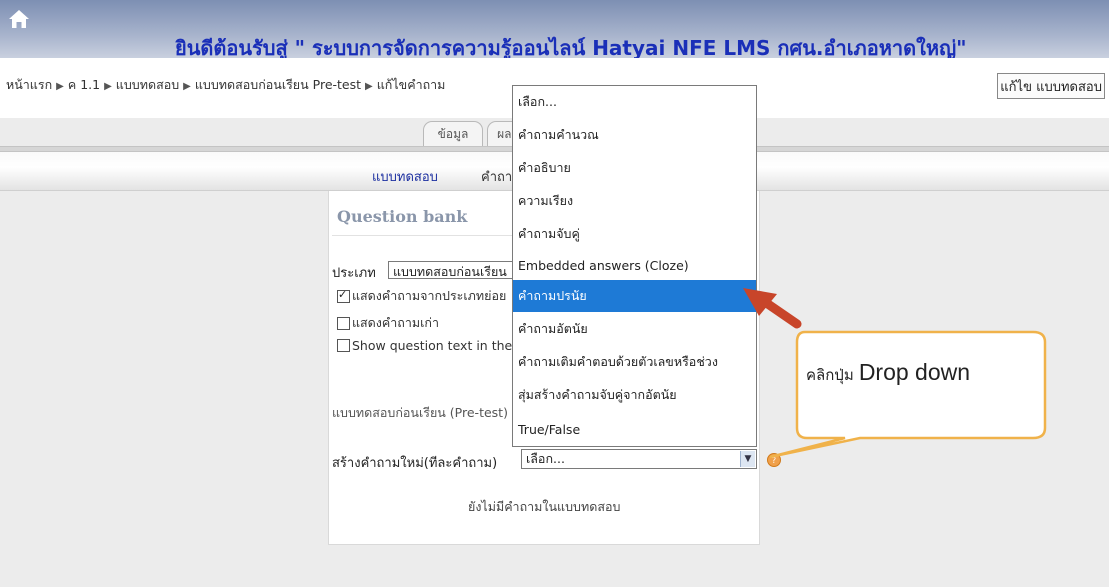 This screenshot has width=1109, height=587. Describe the element at coordinates (634, 329) in the screenshot. I see `dropdown-option: คำถามอัตนัย` at that location.